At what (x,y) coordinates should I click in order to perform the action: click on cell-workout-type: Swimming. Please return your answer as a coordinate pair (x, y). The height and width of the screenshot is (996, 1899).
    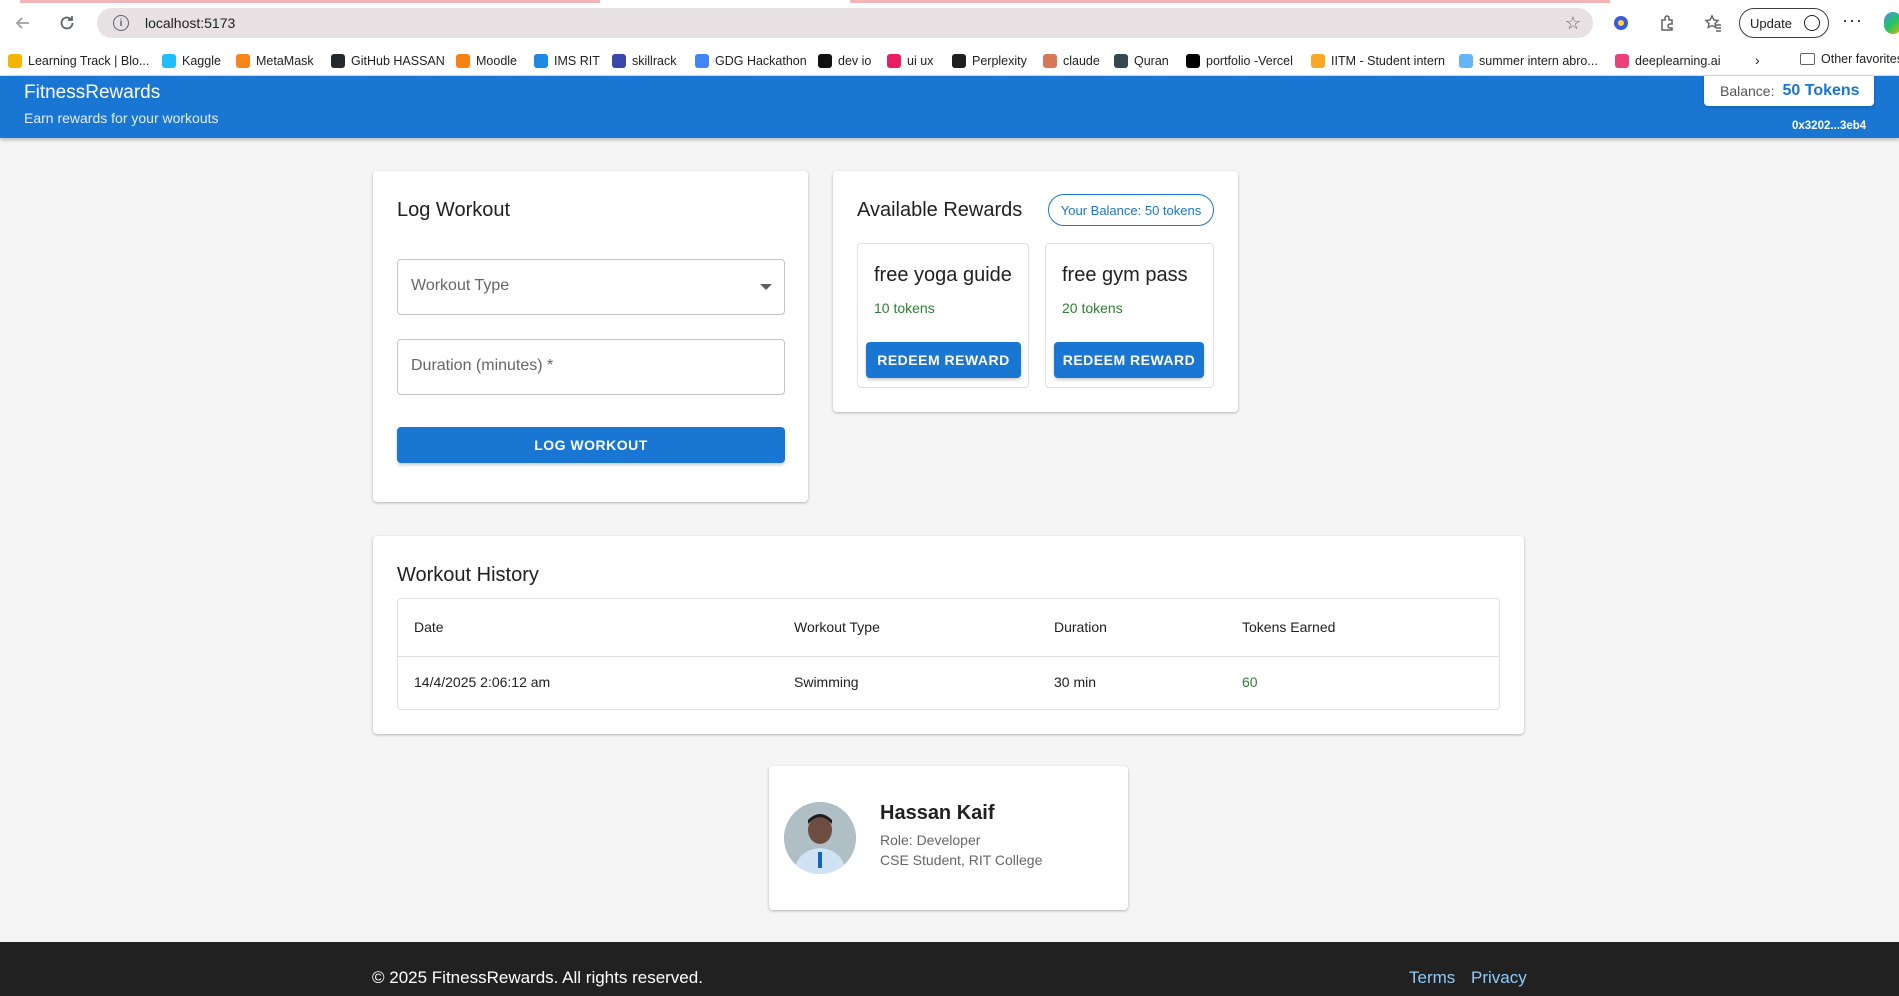
    Looking at the image, I should click on (826, 682).